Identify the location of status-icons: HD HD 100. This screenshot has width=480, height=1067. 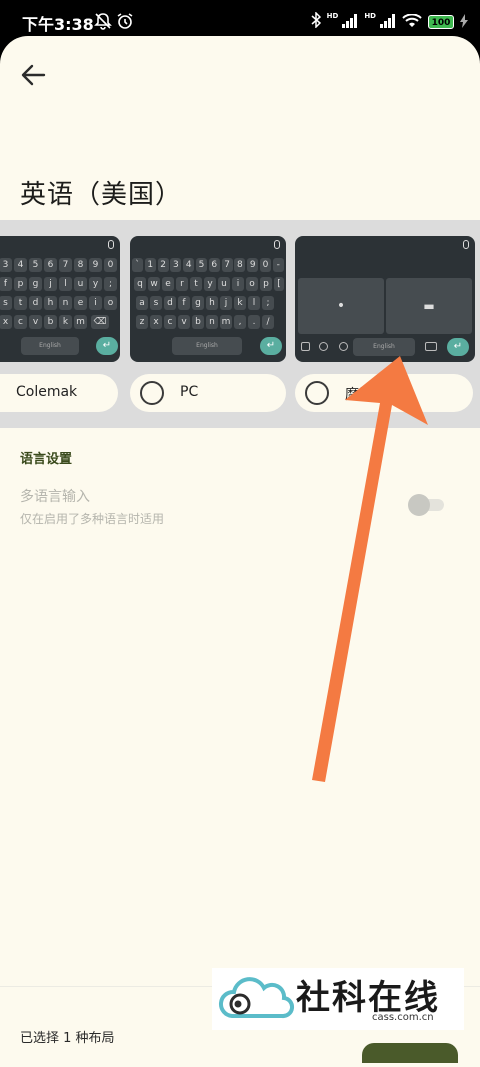
(389, 21).